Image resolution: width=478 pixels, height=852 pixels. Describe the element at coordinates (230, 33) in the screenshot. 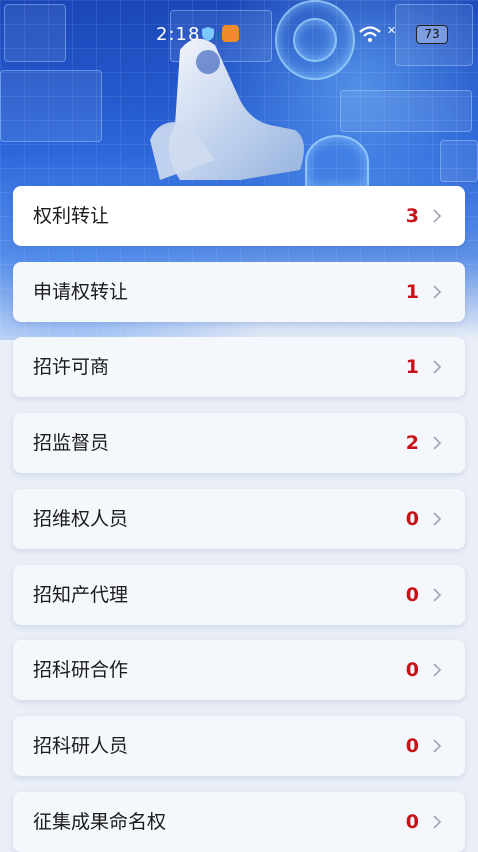

I see `app-notification-icon` at that location.